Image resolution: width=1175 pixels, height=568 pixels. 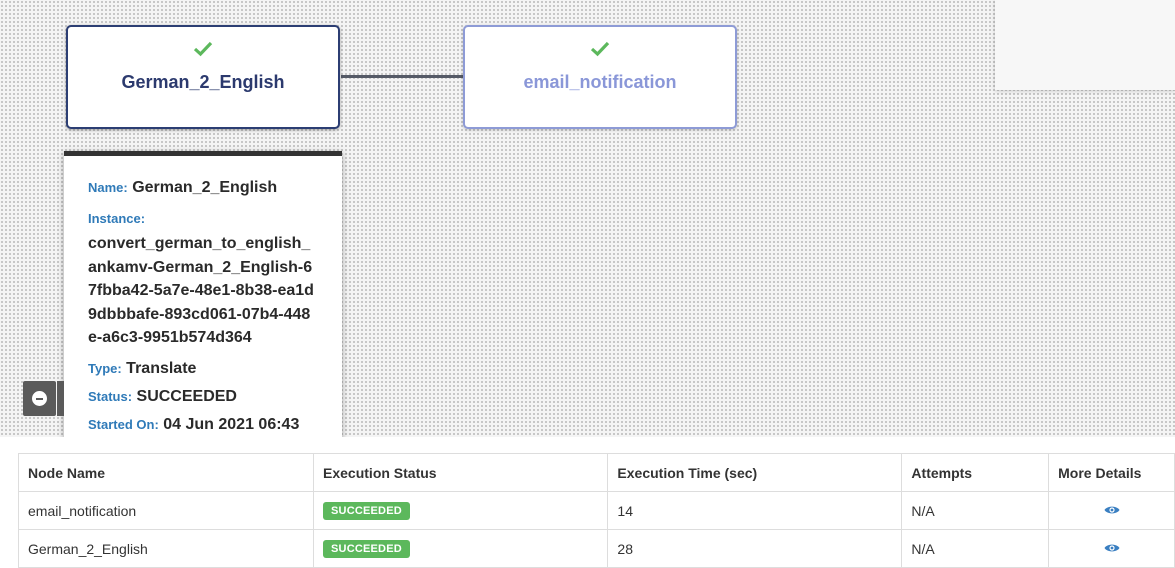 I want to click on type-key: Type:, so click(x=105, y=368).